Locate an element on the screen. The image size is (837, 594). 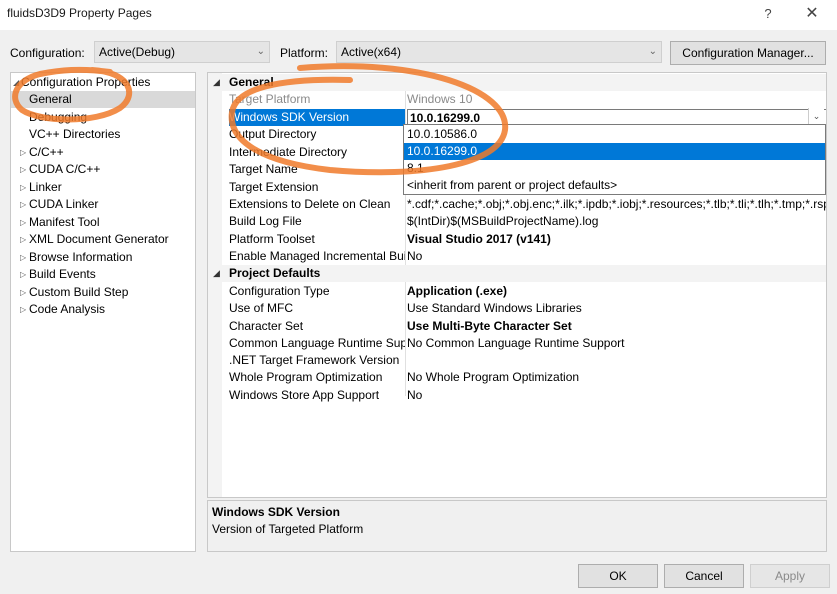
property-name: Target Name is located at coordinates (263, 169).